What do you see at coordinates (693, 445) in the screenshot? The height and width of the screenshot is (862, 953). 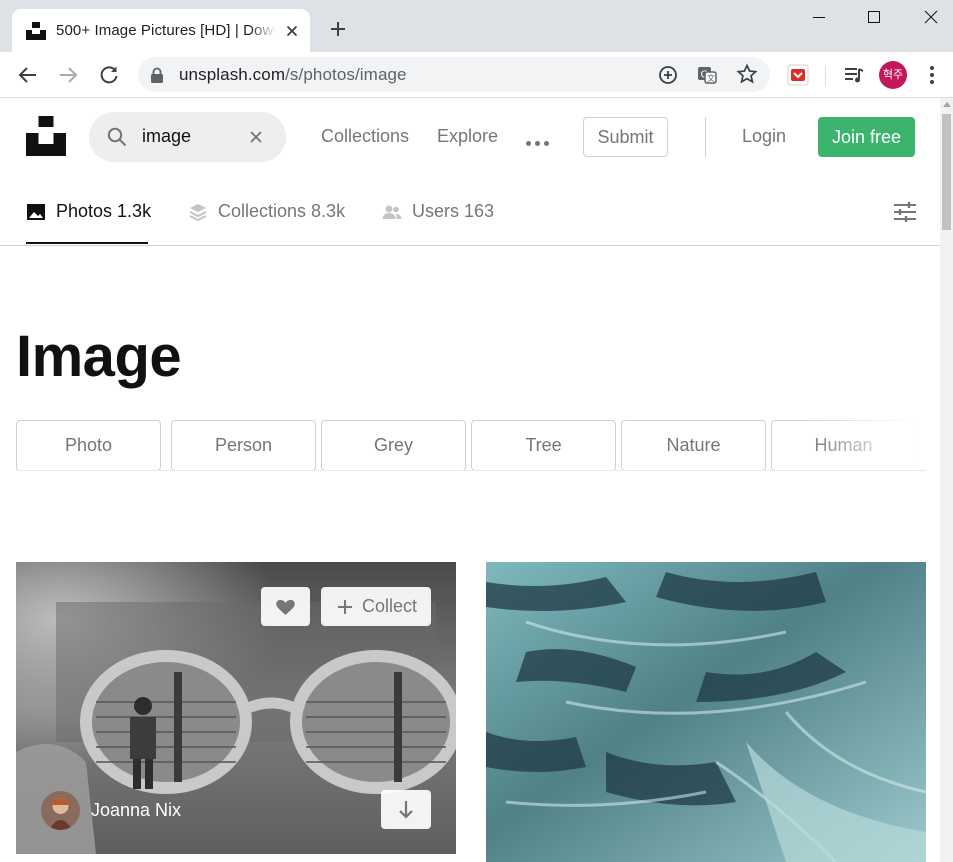 I see `tag-chip: Nature` at bounding box center [693, 445].